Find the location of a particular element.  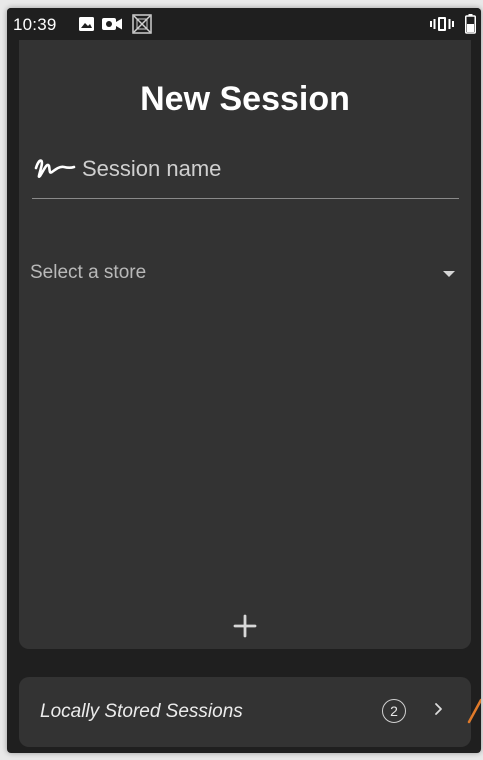

battery-icon is located at coordinates (470, 26).